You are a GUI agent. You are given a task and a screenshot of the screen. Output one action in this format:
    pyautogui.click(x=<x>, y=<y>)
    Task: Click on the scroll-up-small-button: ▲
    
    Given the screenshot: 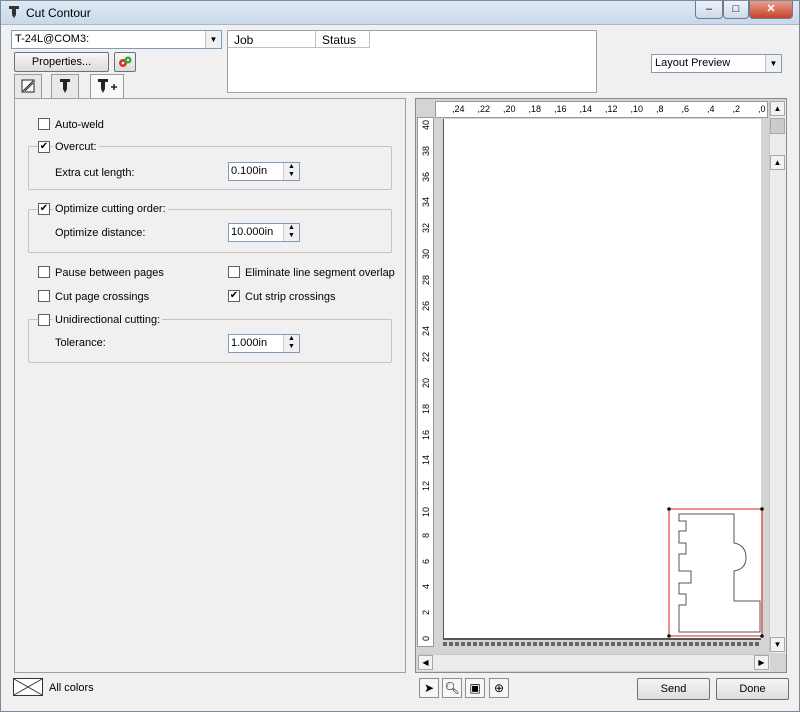 What is the action you would take?
    pyautogui.click(x=777, y=162)
    